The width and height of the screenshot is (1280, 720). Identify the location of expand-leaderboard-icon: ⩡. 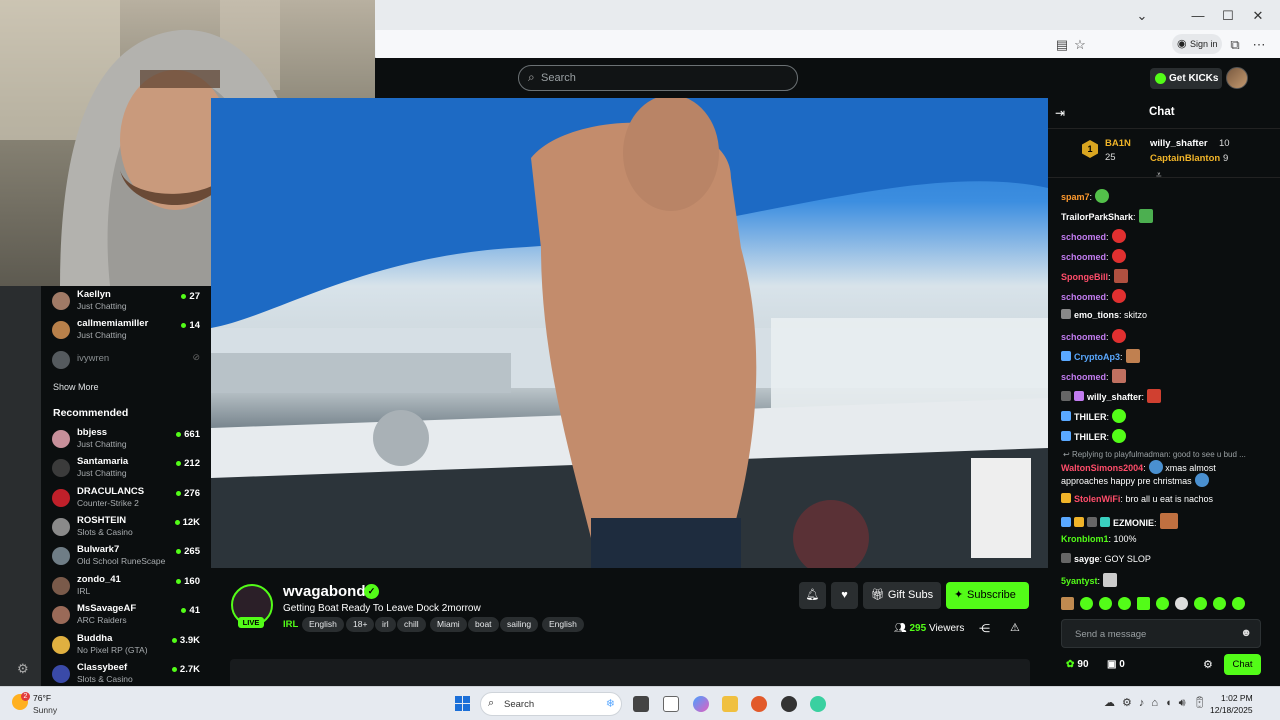
(1159, 175).